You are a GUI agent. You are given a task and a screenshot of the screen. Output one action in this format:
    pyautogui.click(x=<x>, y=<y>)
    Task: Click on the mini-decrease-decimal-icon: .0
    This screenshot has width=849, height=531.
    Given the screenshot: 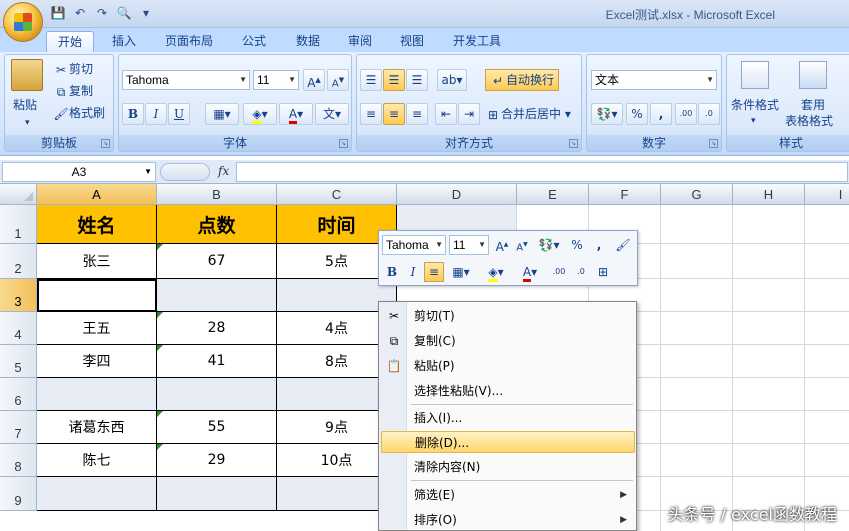 What is the action you would take?
    pyautogui.click(x=581, y=272)
    